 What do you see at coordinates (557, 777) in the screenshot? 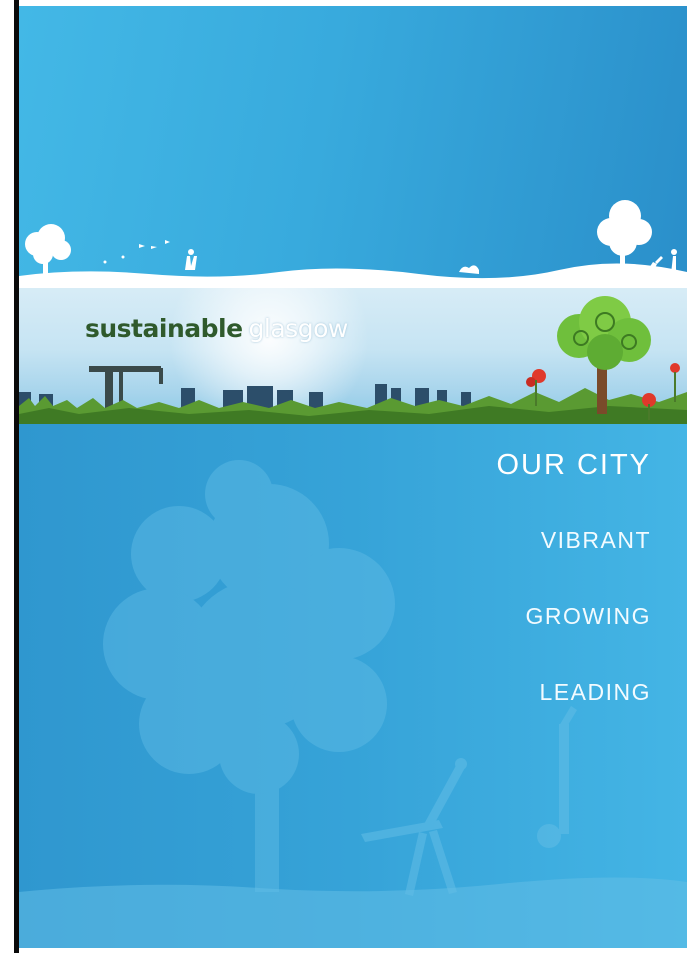
I see `handstand-figure-icon` at bounding box center [557, 777].